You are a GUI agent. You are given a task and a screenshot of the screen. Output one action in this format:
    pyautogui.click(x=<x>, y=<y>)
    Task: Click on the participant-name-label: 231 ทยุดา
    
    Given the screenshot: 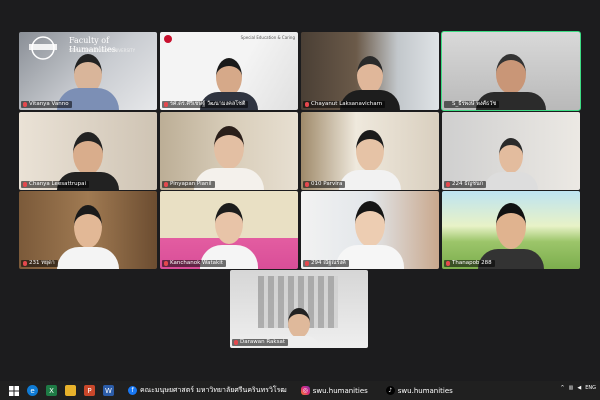 What is the action you would take?
    pyautogui.click(x=39, y=263)
    